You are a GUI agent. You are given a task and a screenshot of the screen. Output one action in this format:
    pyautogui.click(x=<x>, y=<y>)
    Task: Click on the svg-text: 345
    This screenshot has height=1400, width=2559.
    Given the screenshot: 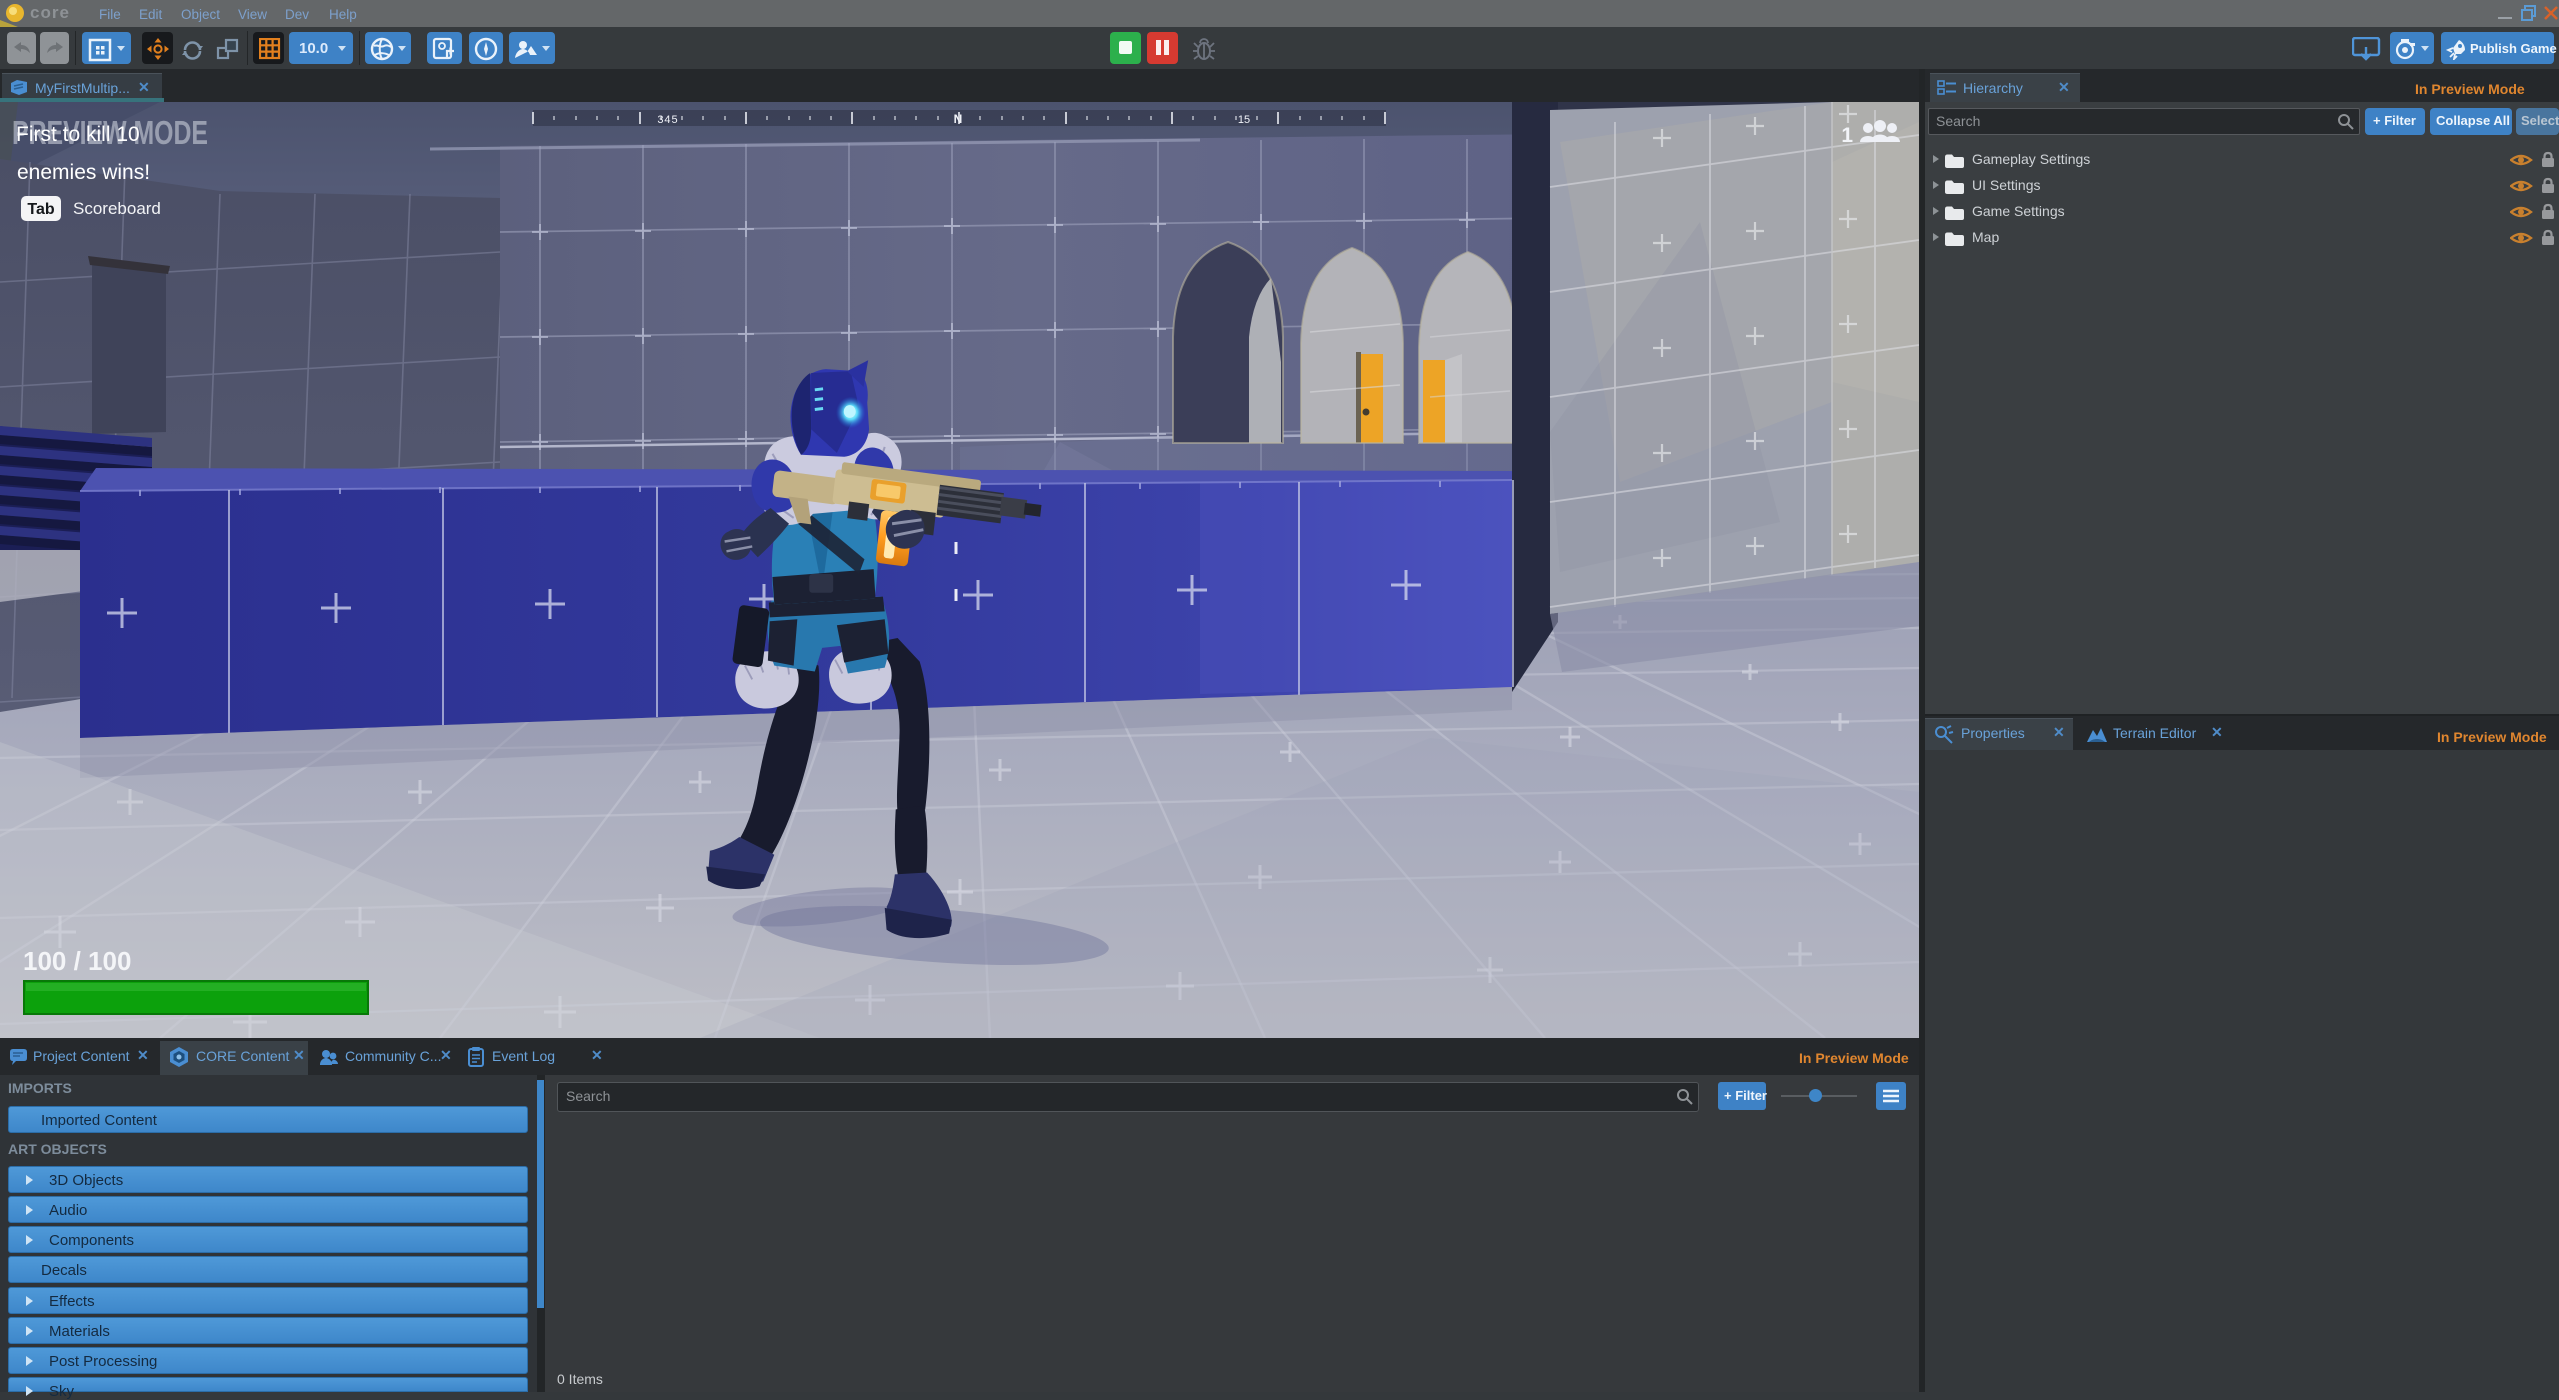 What is the action you would take?
    pyautogui.click(x=667, y=120)
    